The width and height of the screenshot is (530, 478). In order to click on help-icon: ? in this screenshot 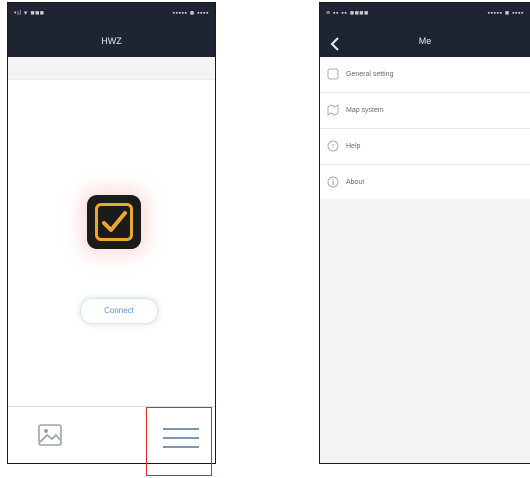, I will do `click(333, 146)`.